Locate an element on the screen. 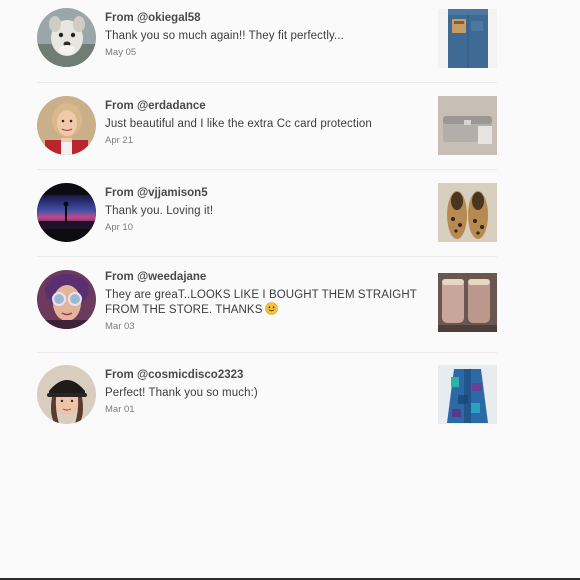 The height and width of the screenshot is (580, 580). jeans-thumbnail-icon is located at coordinates (467, 38).